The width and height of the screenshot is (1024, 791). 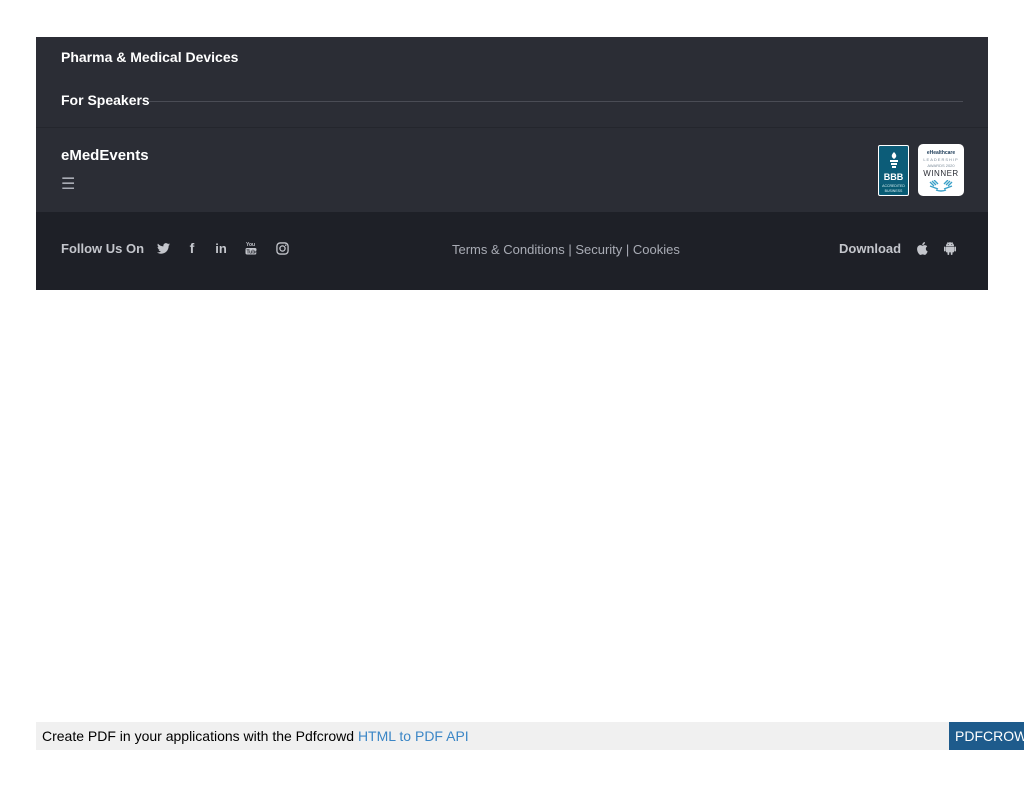 What do you see at coordinates (941, 173) in the screenshot?
I see `award-line-4: WINNER` at bounding box center [941, 173].